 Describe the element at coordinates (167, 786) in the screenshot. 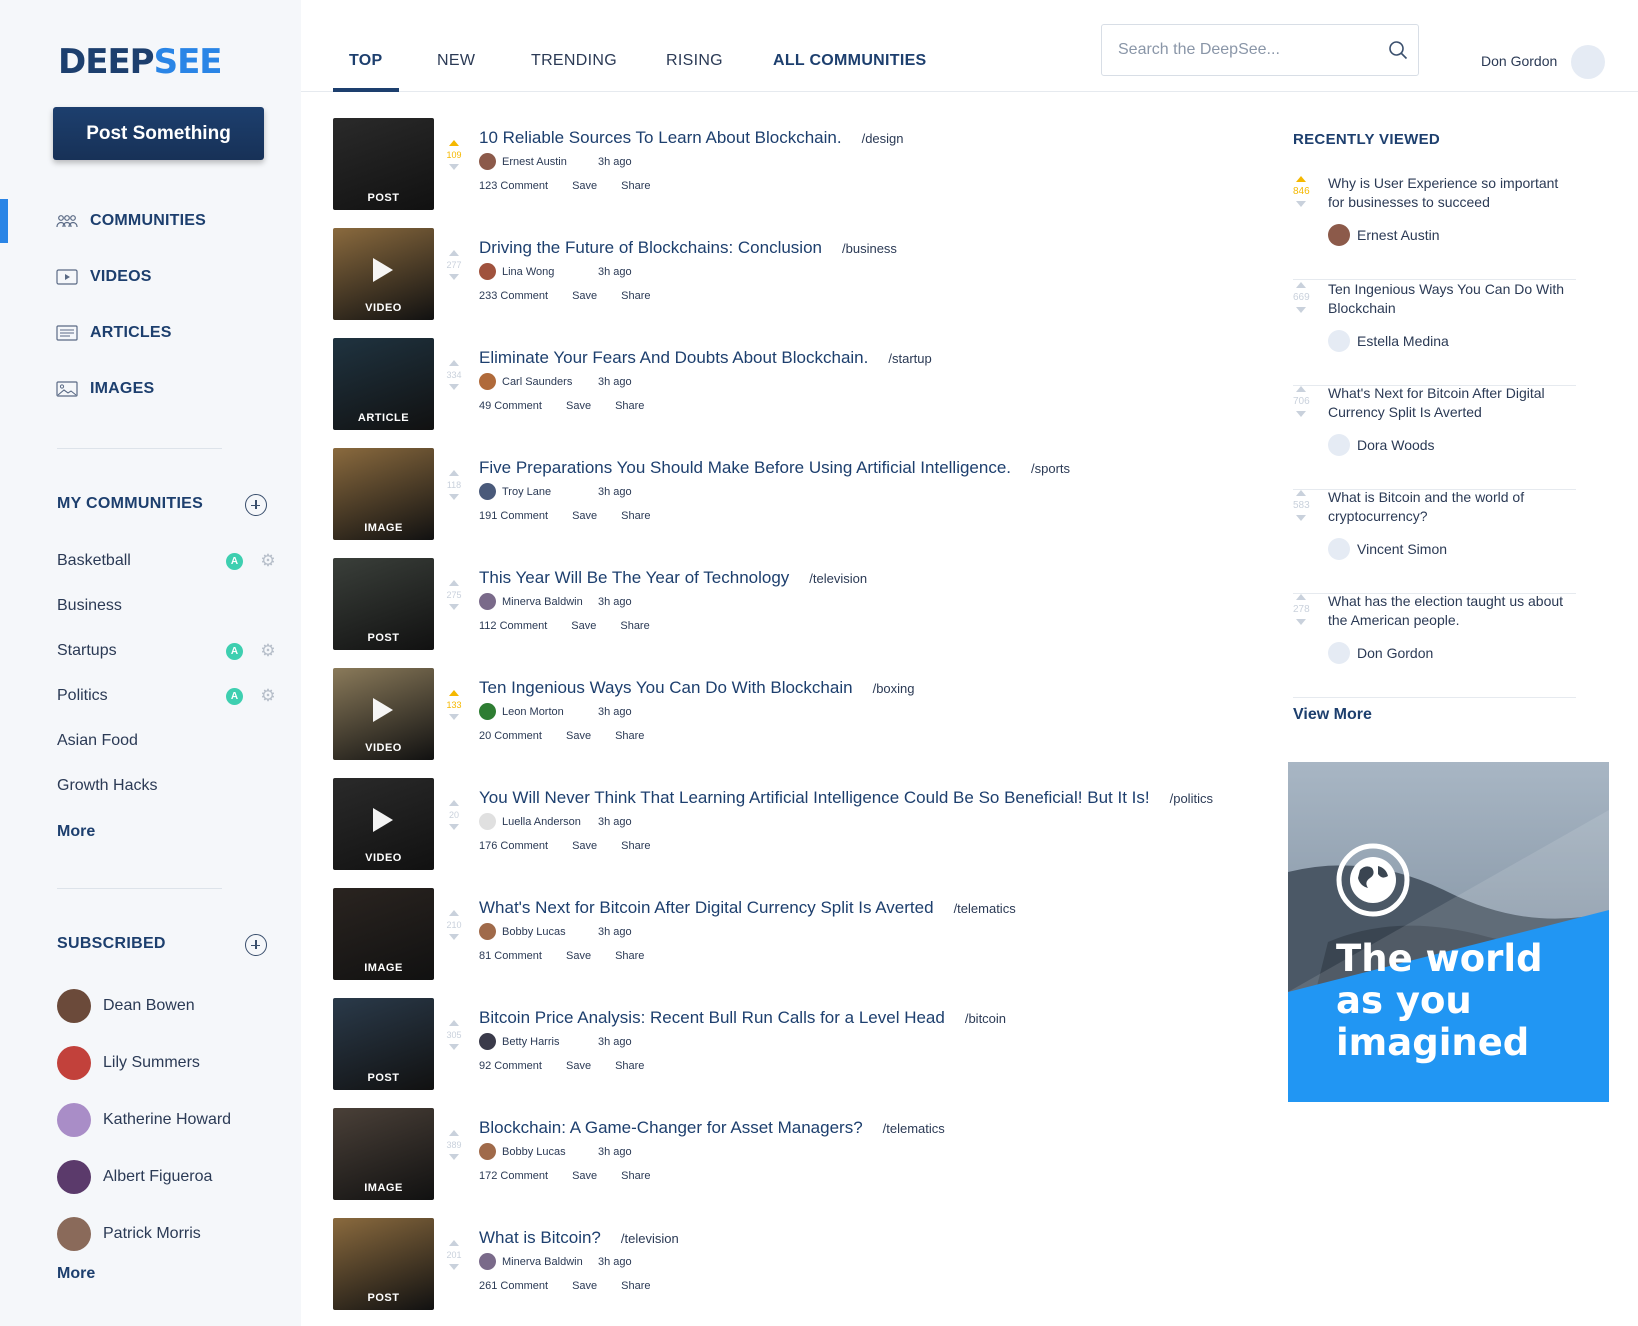

I see `community-item-growth-hacks: Growth Hacks` at that location.